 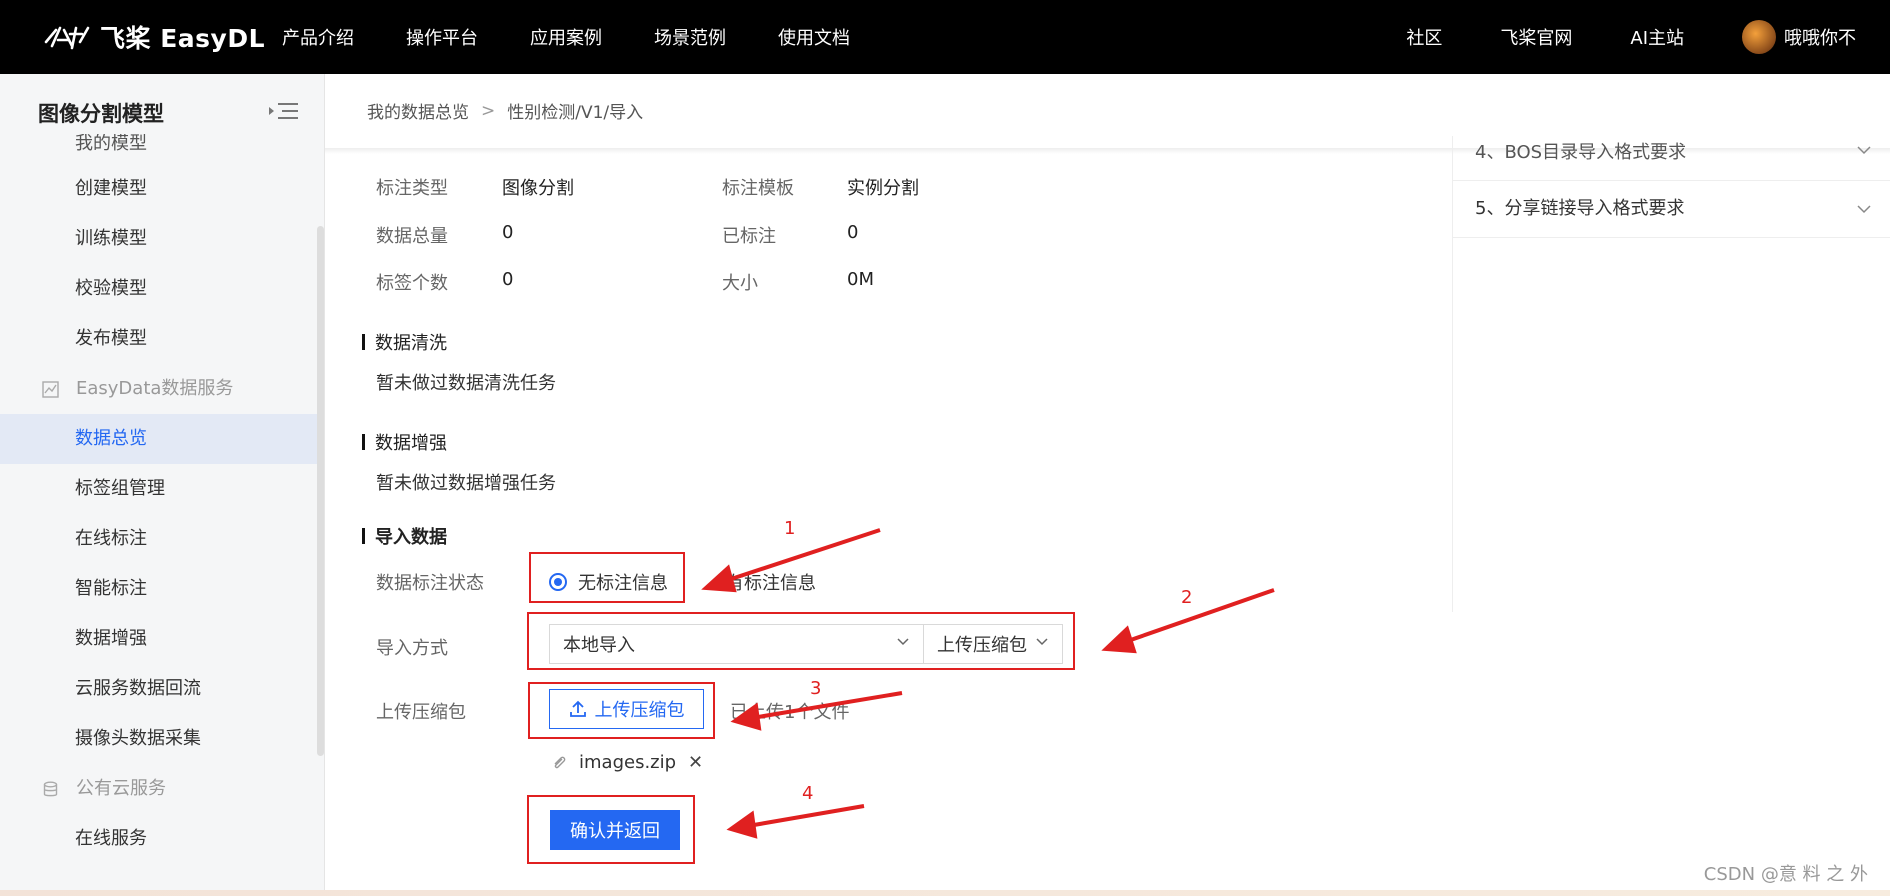 I want to click on breadcrumb-root: 我的数据总览, so click(x=418, y=110).